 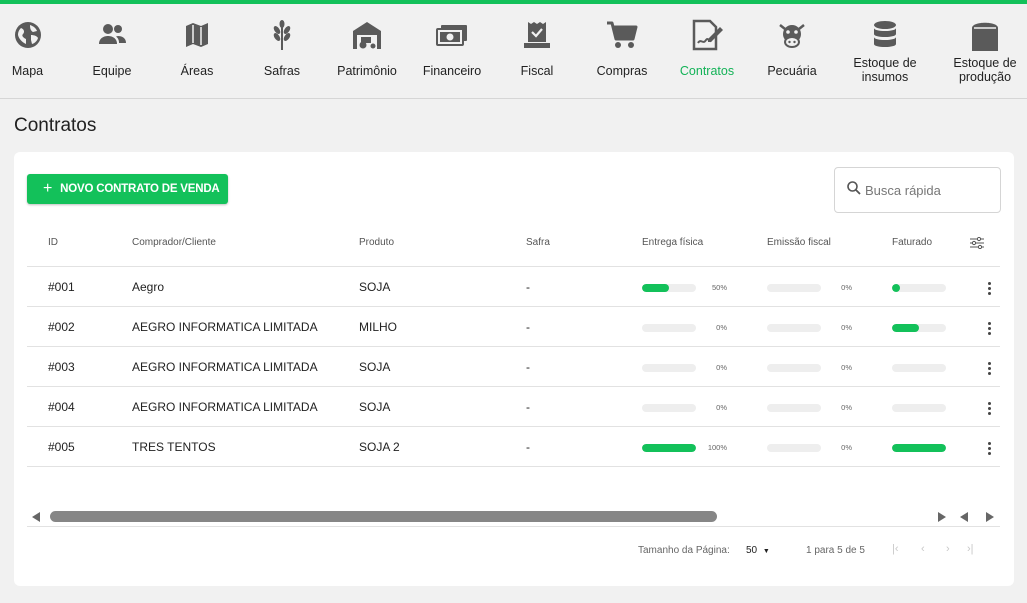 I want to click on product-name: SOJA 2, so click(x=379, y=447).